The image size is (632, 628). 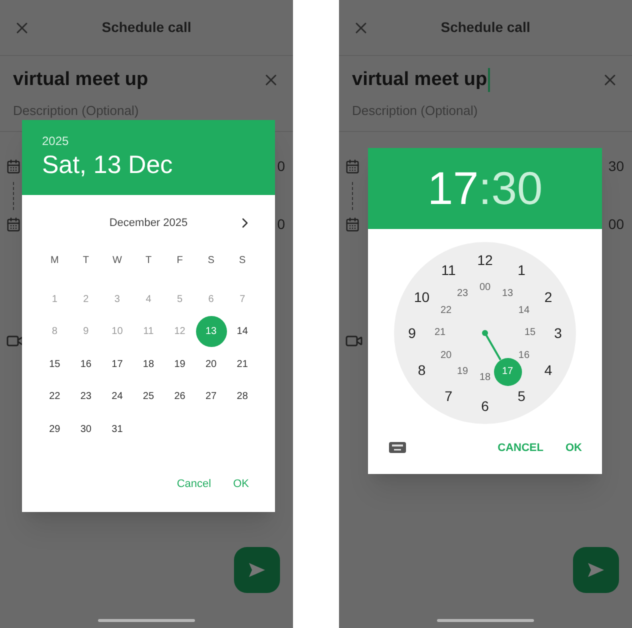 What do you see at coordinates (54, 261) in the screenshot?
I see `weekday-label: M` at bounding box center [54, 261].